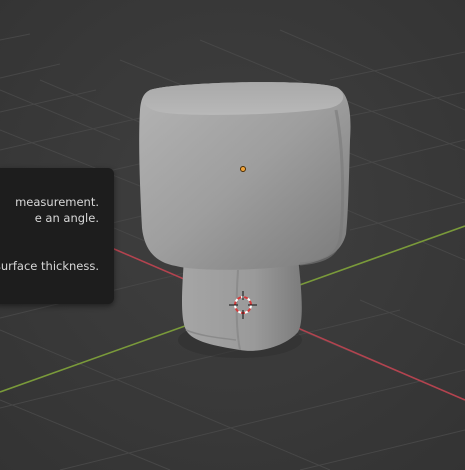 This screenshot has height=470, width=465. I want to click on 3d-cursor-icon, so click(243, 305).